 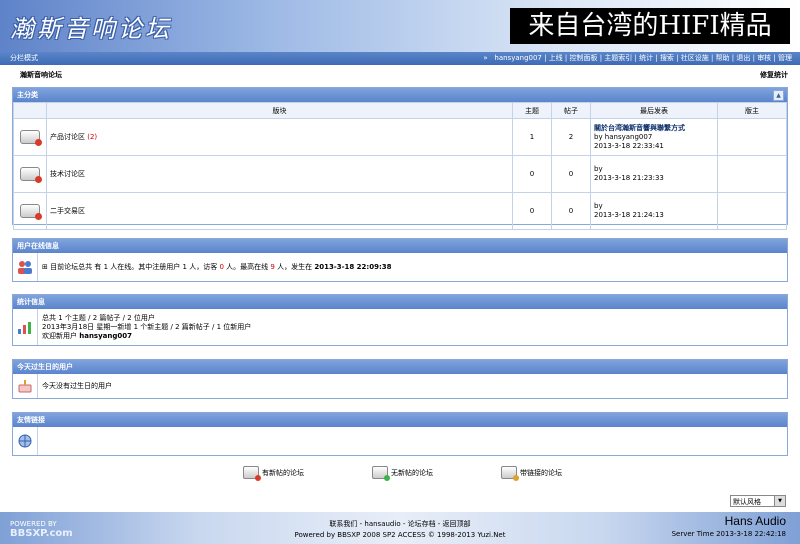 What do you see at coordinates (24, 58) in the screenshot?
I see `view-mode-link: 分栏模式` at bounding box center [24, 58].